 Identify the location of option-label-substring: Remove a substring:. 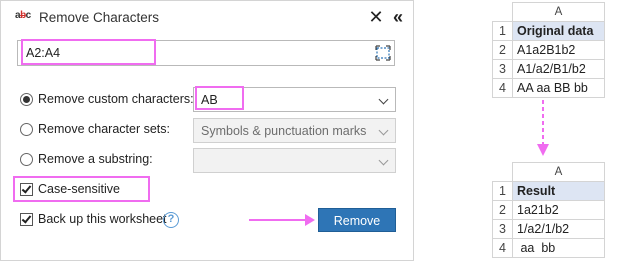
(95, 159).